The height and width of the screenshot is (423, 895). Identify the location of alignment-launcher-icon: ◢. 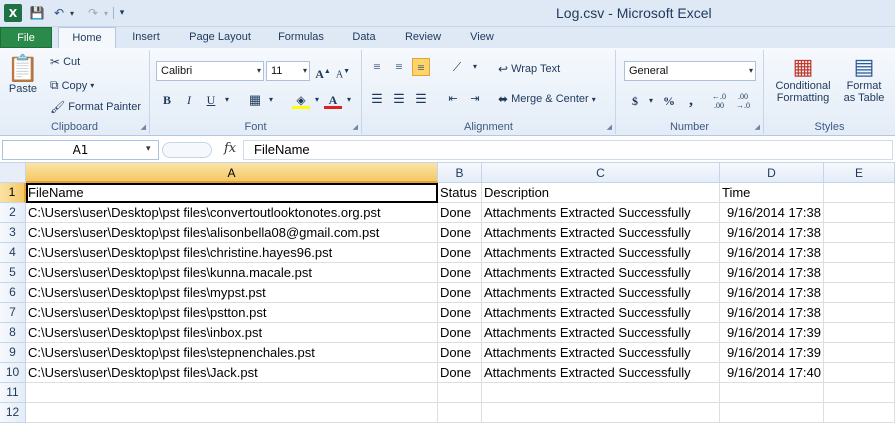
(609, 127).